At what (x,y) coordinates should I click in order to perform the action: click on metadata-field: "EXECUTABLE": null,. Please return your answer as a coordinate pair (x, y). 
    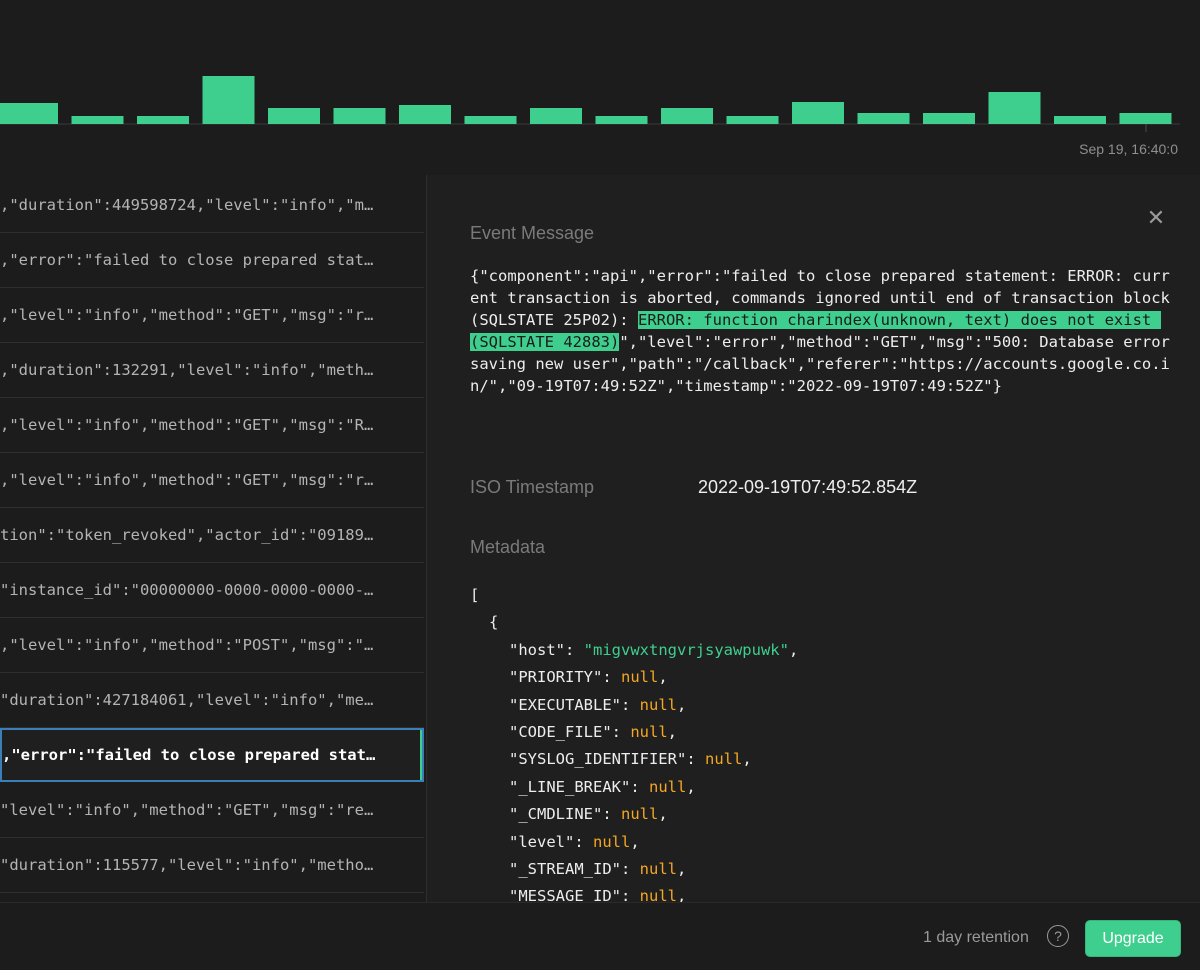
    Looking at the image, I should click on (598, 704).